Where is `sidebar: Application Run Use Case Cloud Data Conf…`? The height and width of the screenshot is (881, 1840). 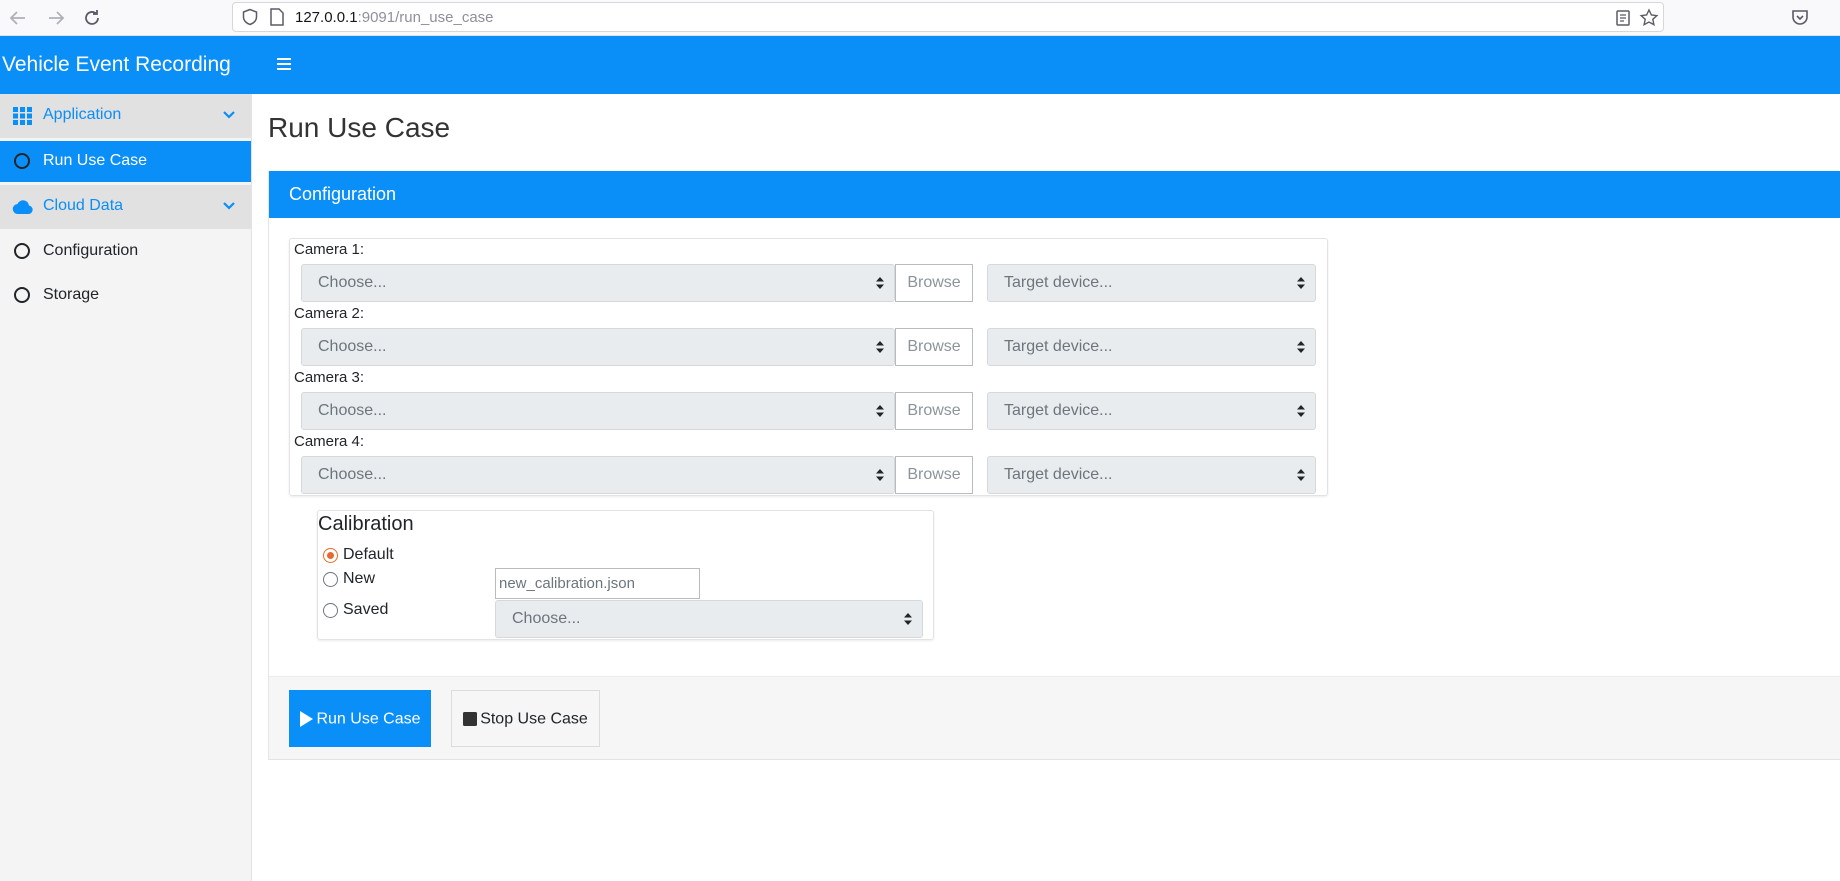 sidebar: Application Run Use Case Cloud Data Conf… is located at coordinates (126, 487).